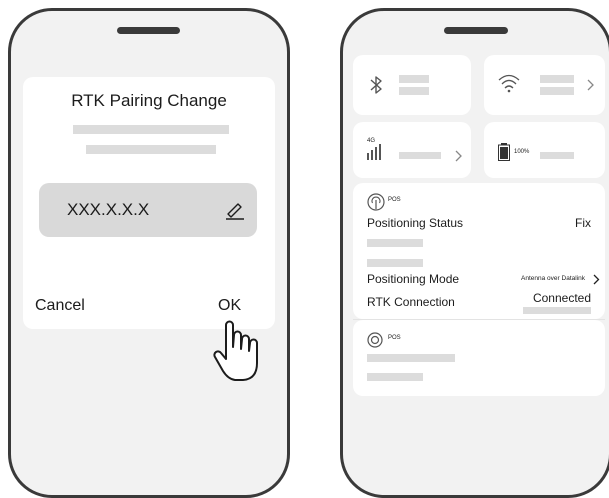 The height and width of the screenshot is (498, 609). What do you see at coordinates (476, 30) in the screenshot?
I see `right-phone-notch` at bounding box center [476, 30].